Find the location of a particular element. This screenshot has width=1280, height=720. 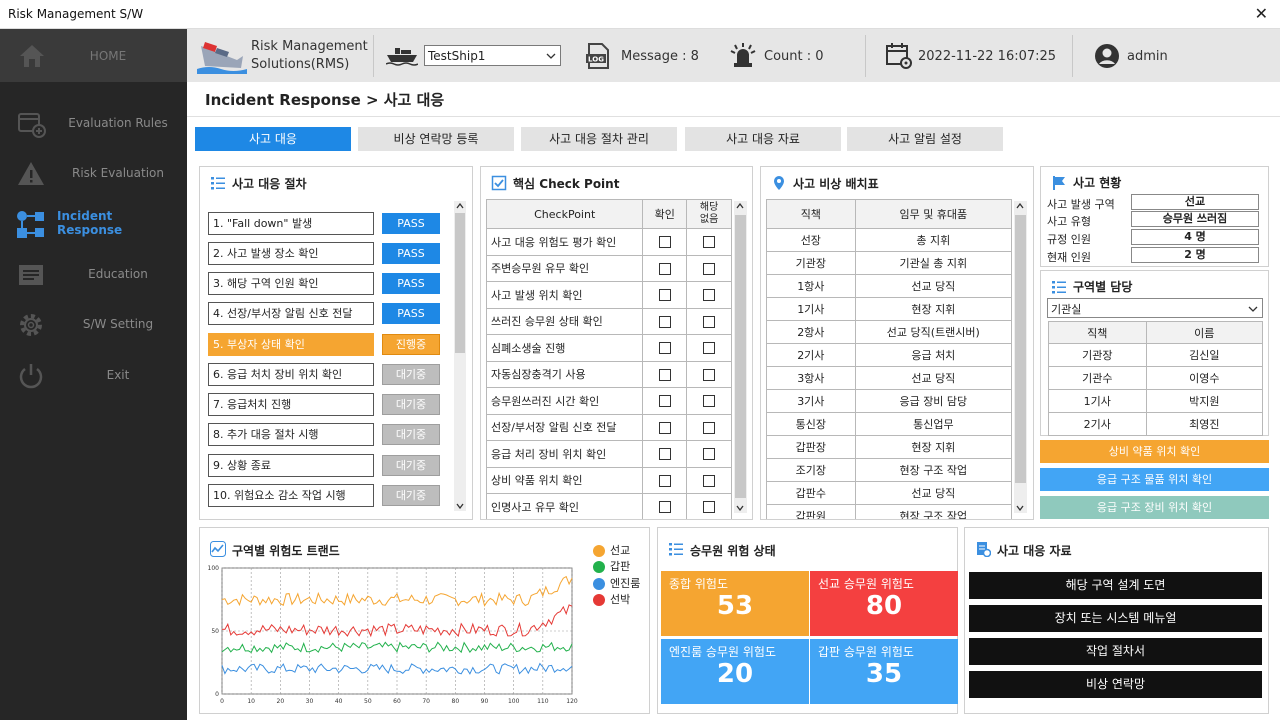

y-tick-label: 50 is located at coordinates (215, 631).